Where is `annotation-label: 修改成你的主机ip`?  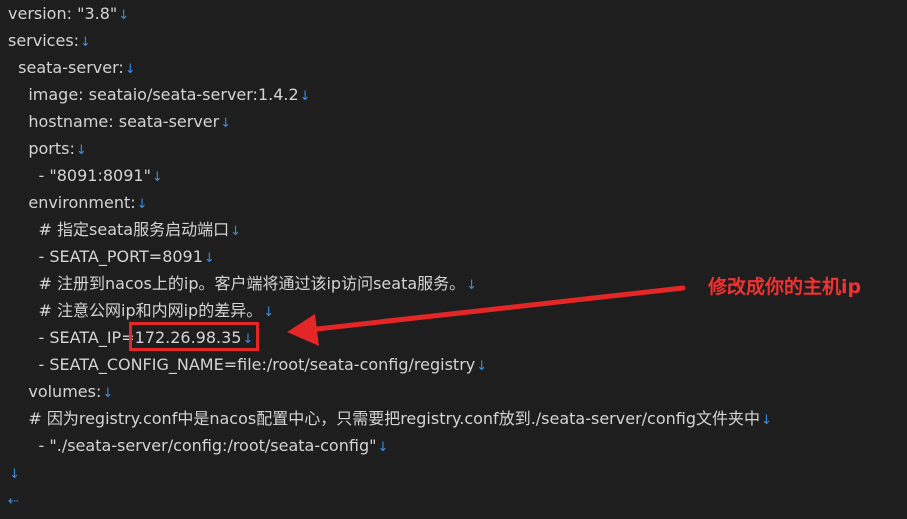 annotation-label: 修改成你的主机ip is located at coordinates (785, 287).